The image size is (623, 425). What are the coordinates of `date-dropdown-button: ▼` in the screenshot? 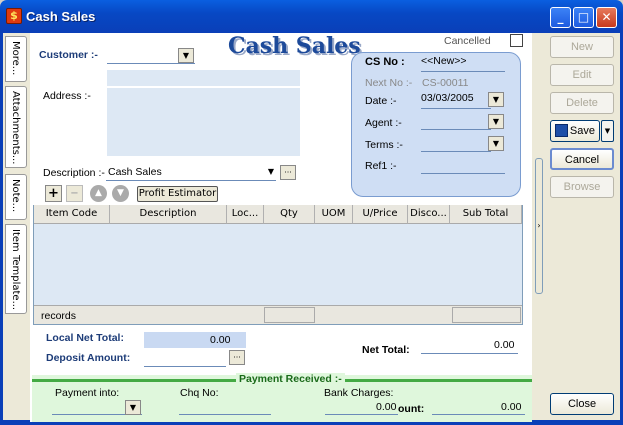 It's located at (496, 99).